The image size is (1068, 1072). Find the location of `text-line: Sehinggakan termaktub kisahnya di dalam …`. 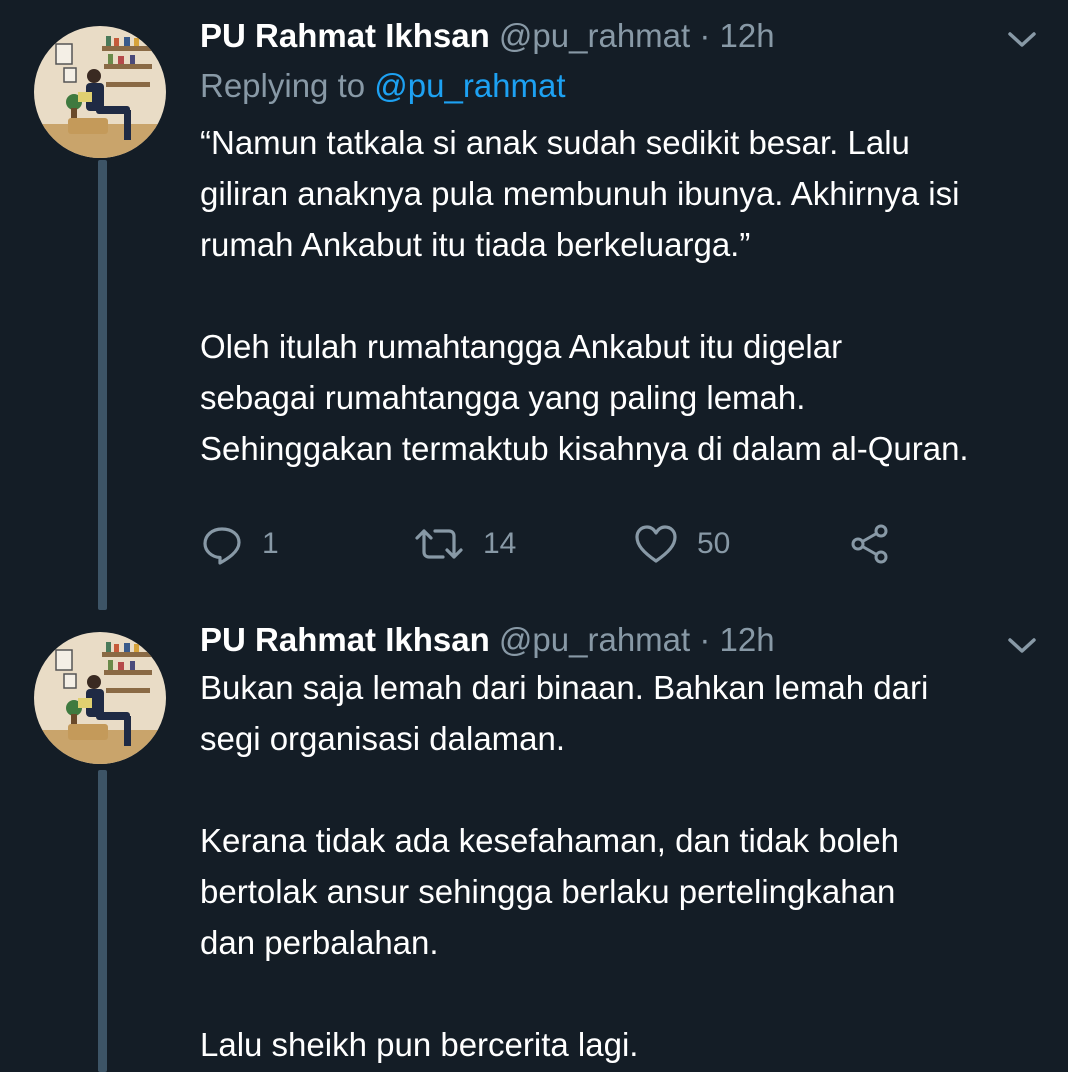

text-line: Sehinggakan termaktub kisahnya di dalam … is located at coordinates (584, 448).